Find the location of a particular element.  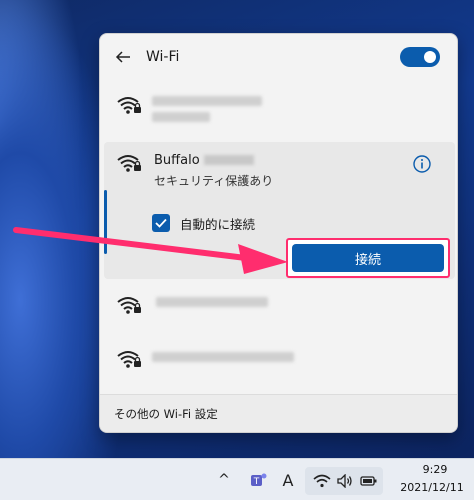

teams-icon: T is located at coordinates (258, 479).